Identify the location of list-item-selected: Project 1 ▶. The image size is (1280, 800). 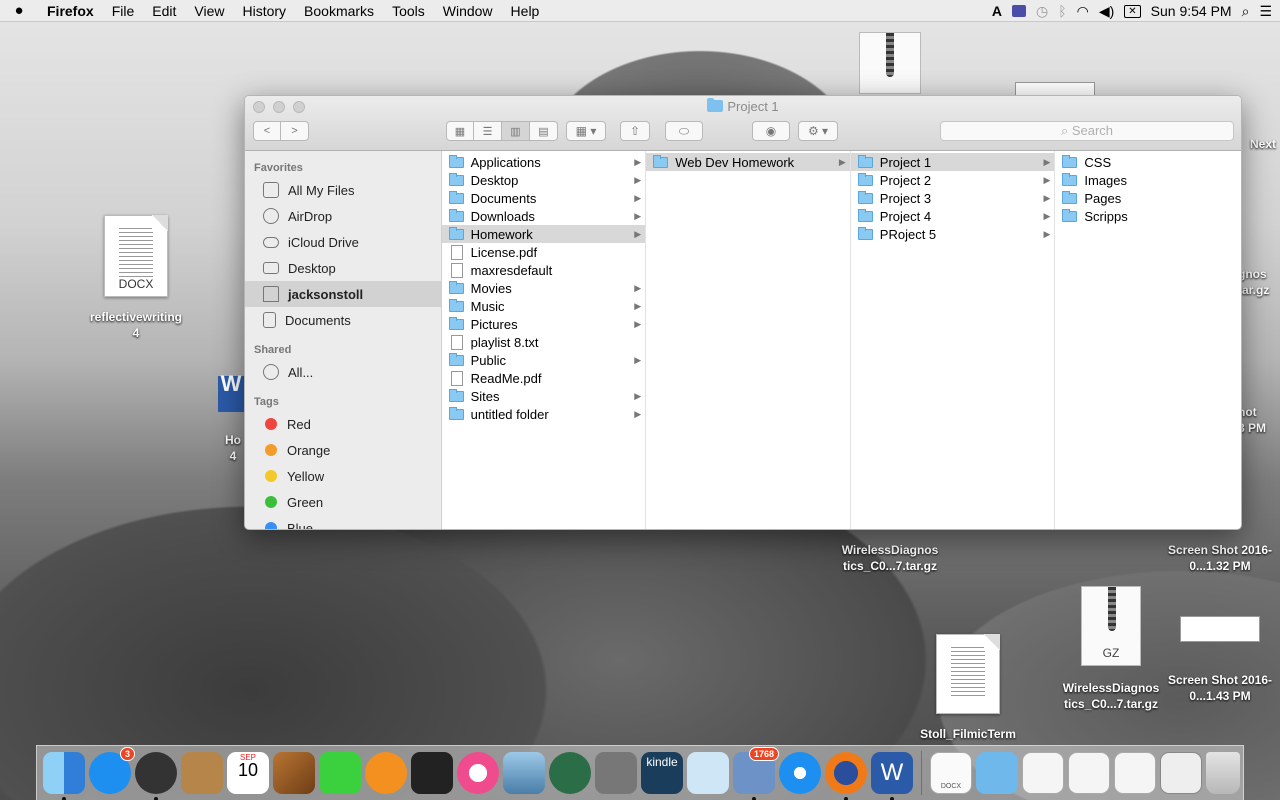
(952, 162).